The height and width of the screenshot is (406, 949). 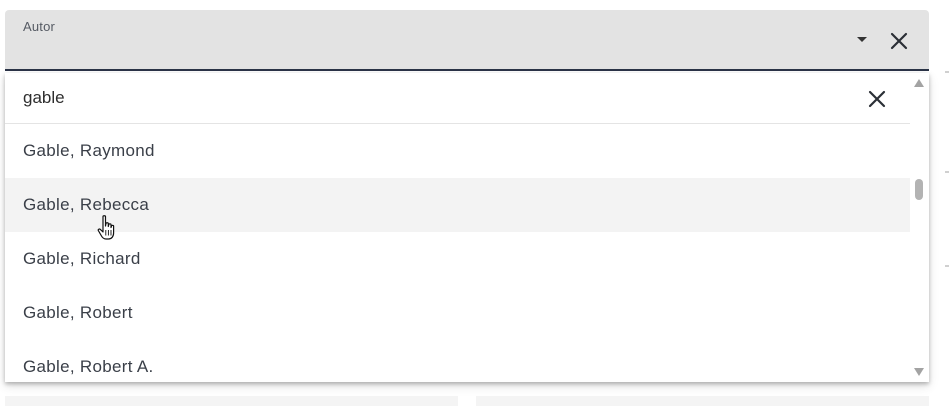 What do you see at coordinates (919, 227) in the screenshot?
I see `scrollbar` at bounding box center [919, 227].